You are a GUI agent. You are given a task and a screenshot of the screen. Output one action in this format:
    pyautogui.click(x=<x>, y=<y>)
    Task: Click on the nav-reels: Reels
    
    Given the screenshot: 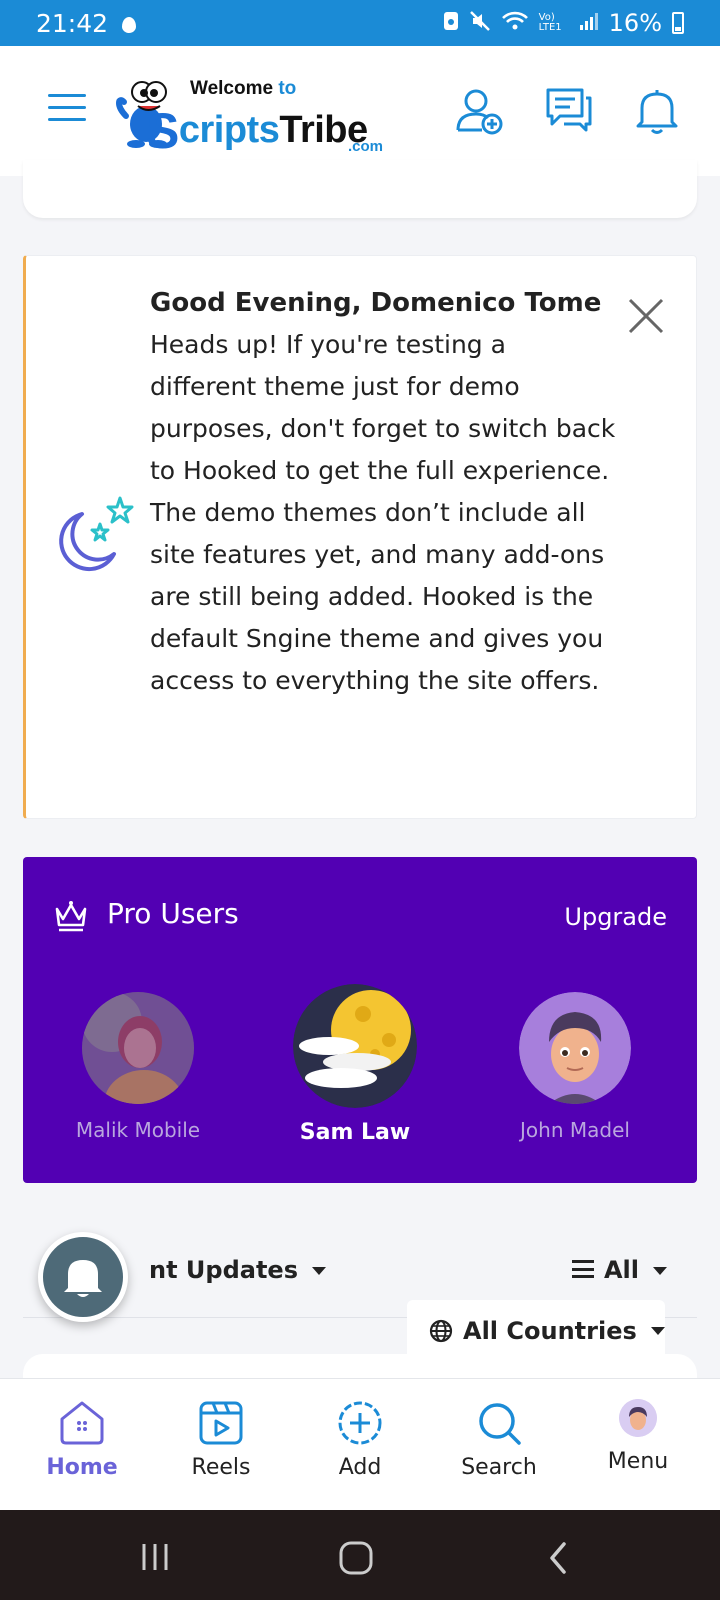 What is the action you would take?
    pyautogui.click(x=221, y=1439)
    